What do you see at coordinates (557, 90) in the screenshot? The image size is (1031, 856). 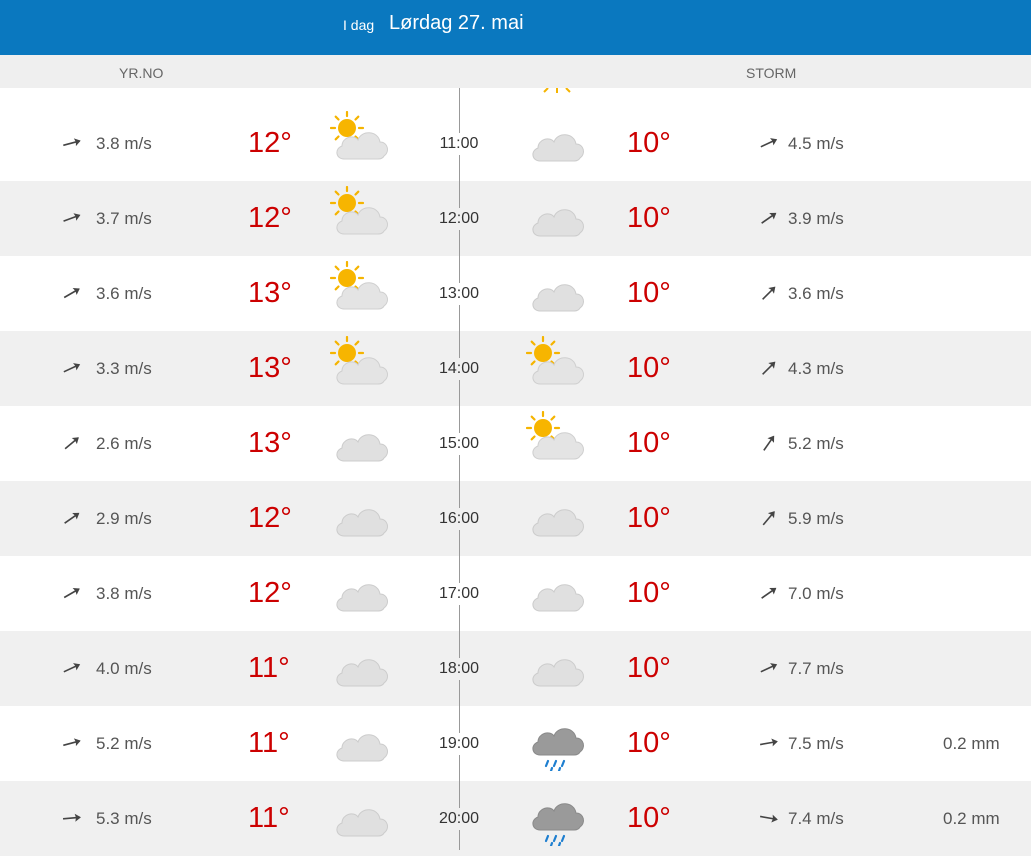 I see `sun-icon` at bounding box center [557, 90].